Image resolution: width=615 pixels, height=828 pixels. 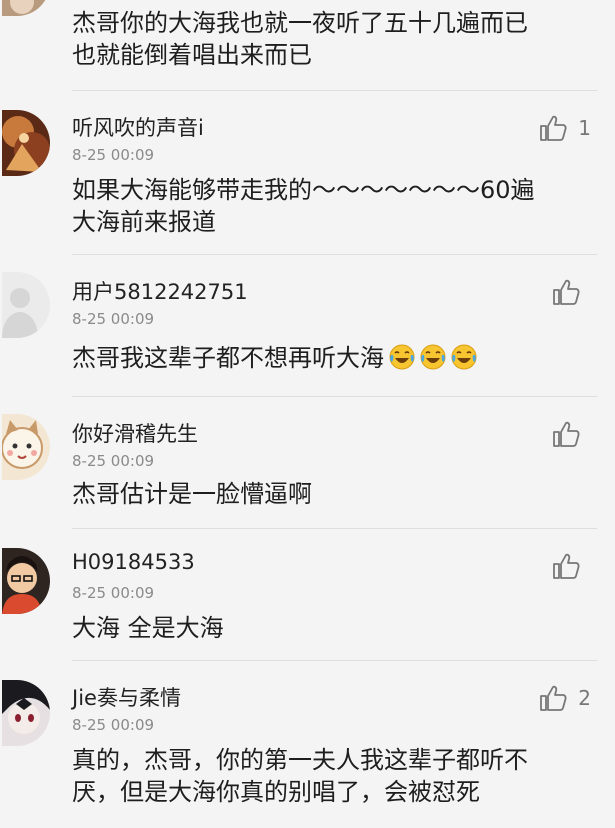 I want to click on username: Jie奏与柔情, so click(x=126, y=697).